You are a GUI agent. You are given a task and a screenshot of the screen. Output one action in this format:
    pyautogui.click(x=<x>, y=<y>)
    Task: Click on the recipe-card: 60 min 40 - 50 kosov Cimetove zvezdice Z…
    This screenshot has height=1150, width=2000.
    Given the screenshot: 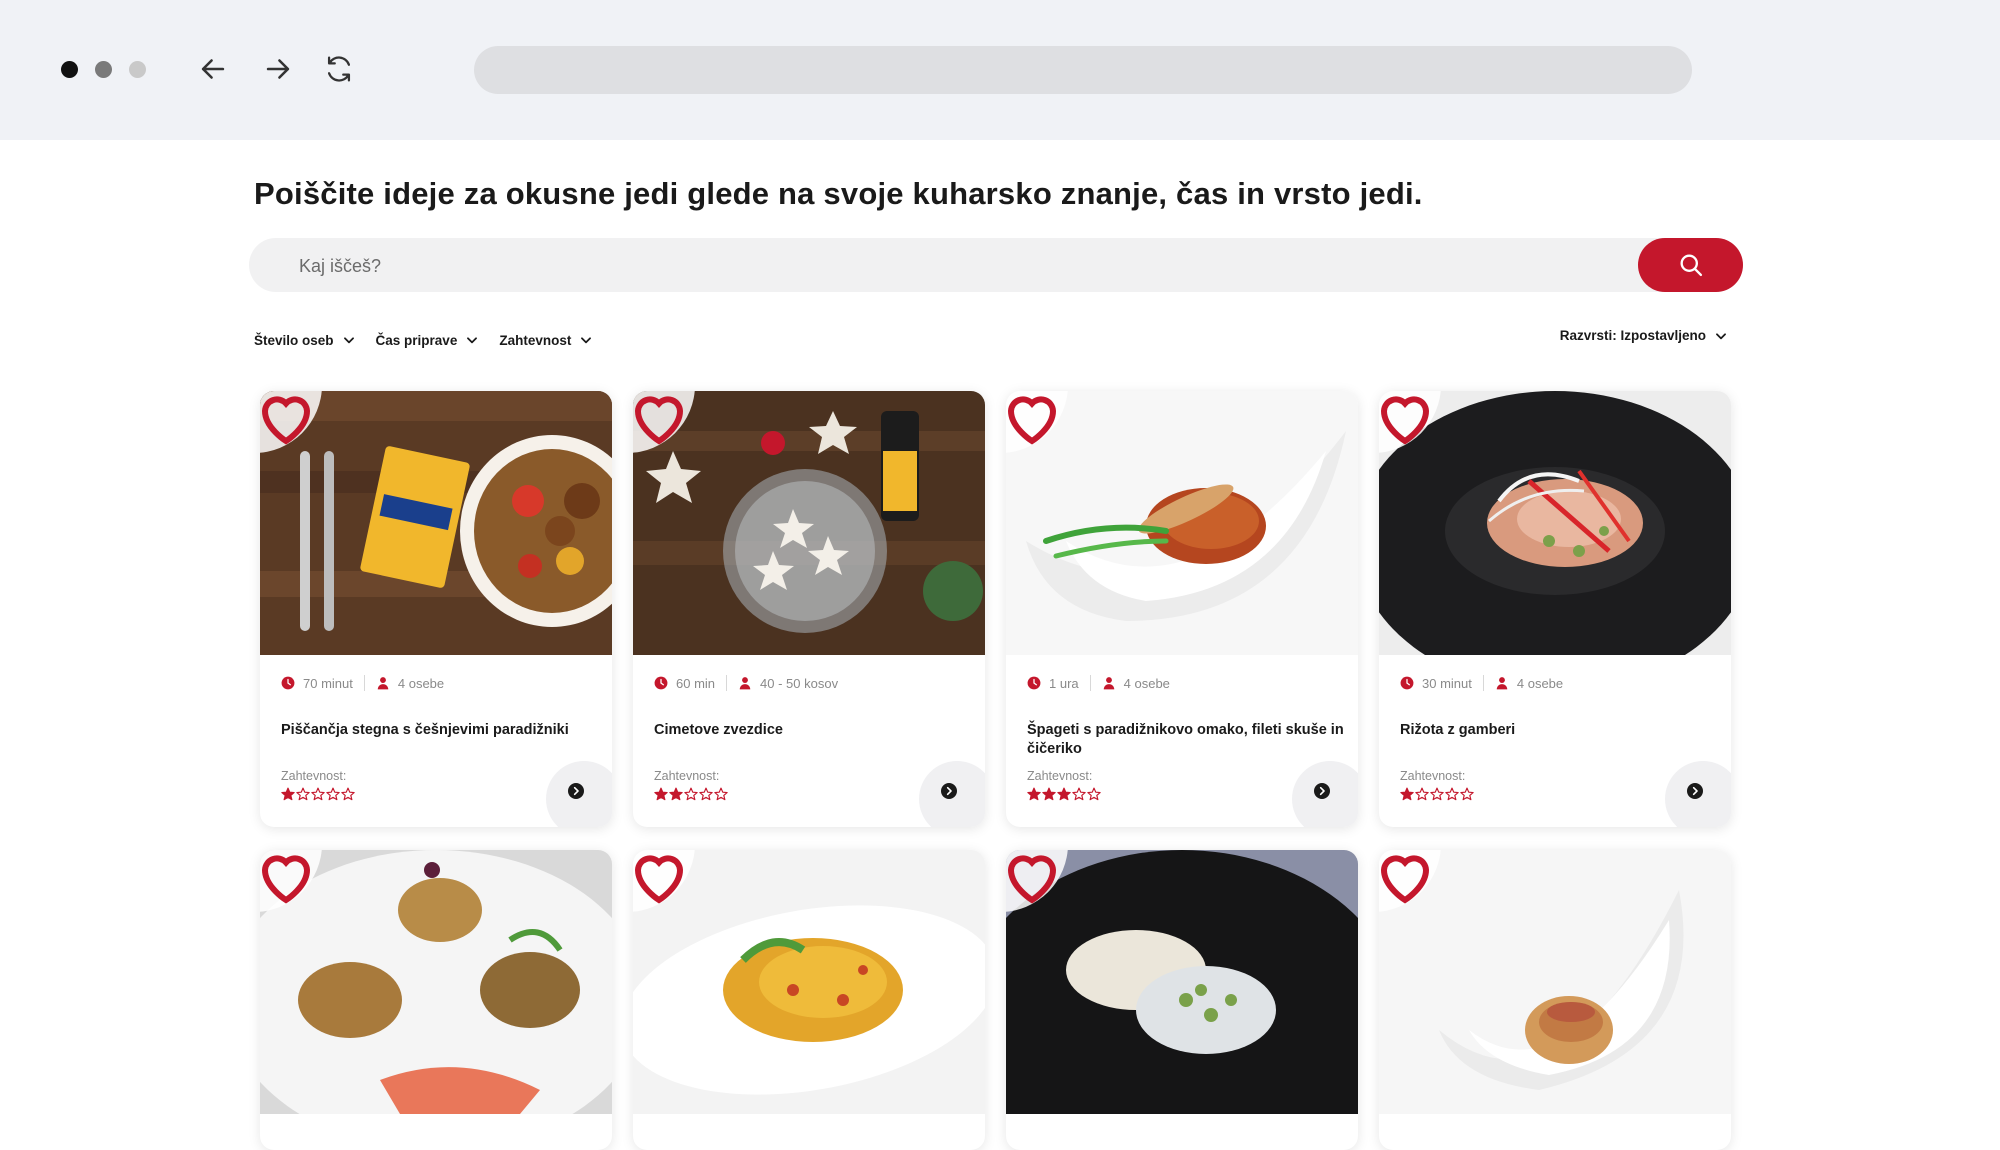 What is the action you would take?
    pyautogui.click(x=809, y=609)
    